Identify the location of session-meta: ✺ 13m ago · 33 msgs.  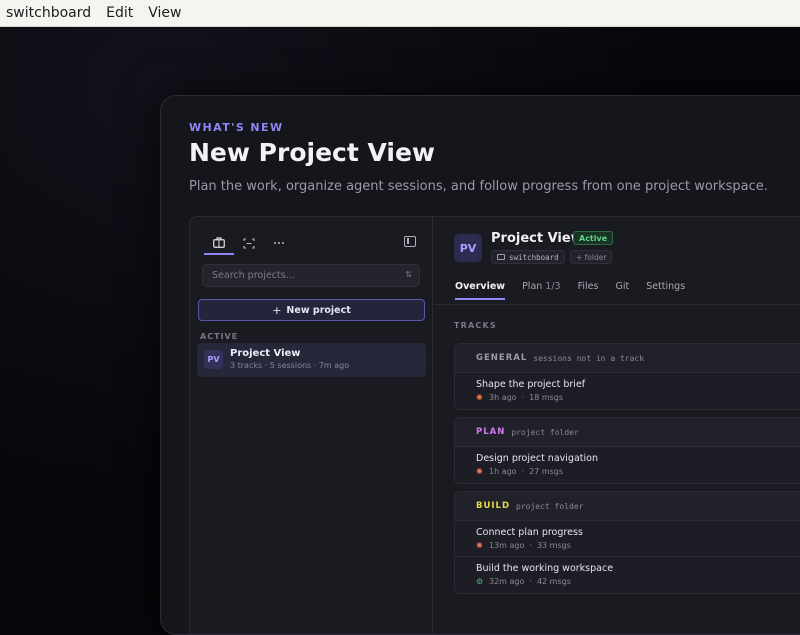
(638, 545).